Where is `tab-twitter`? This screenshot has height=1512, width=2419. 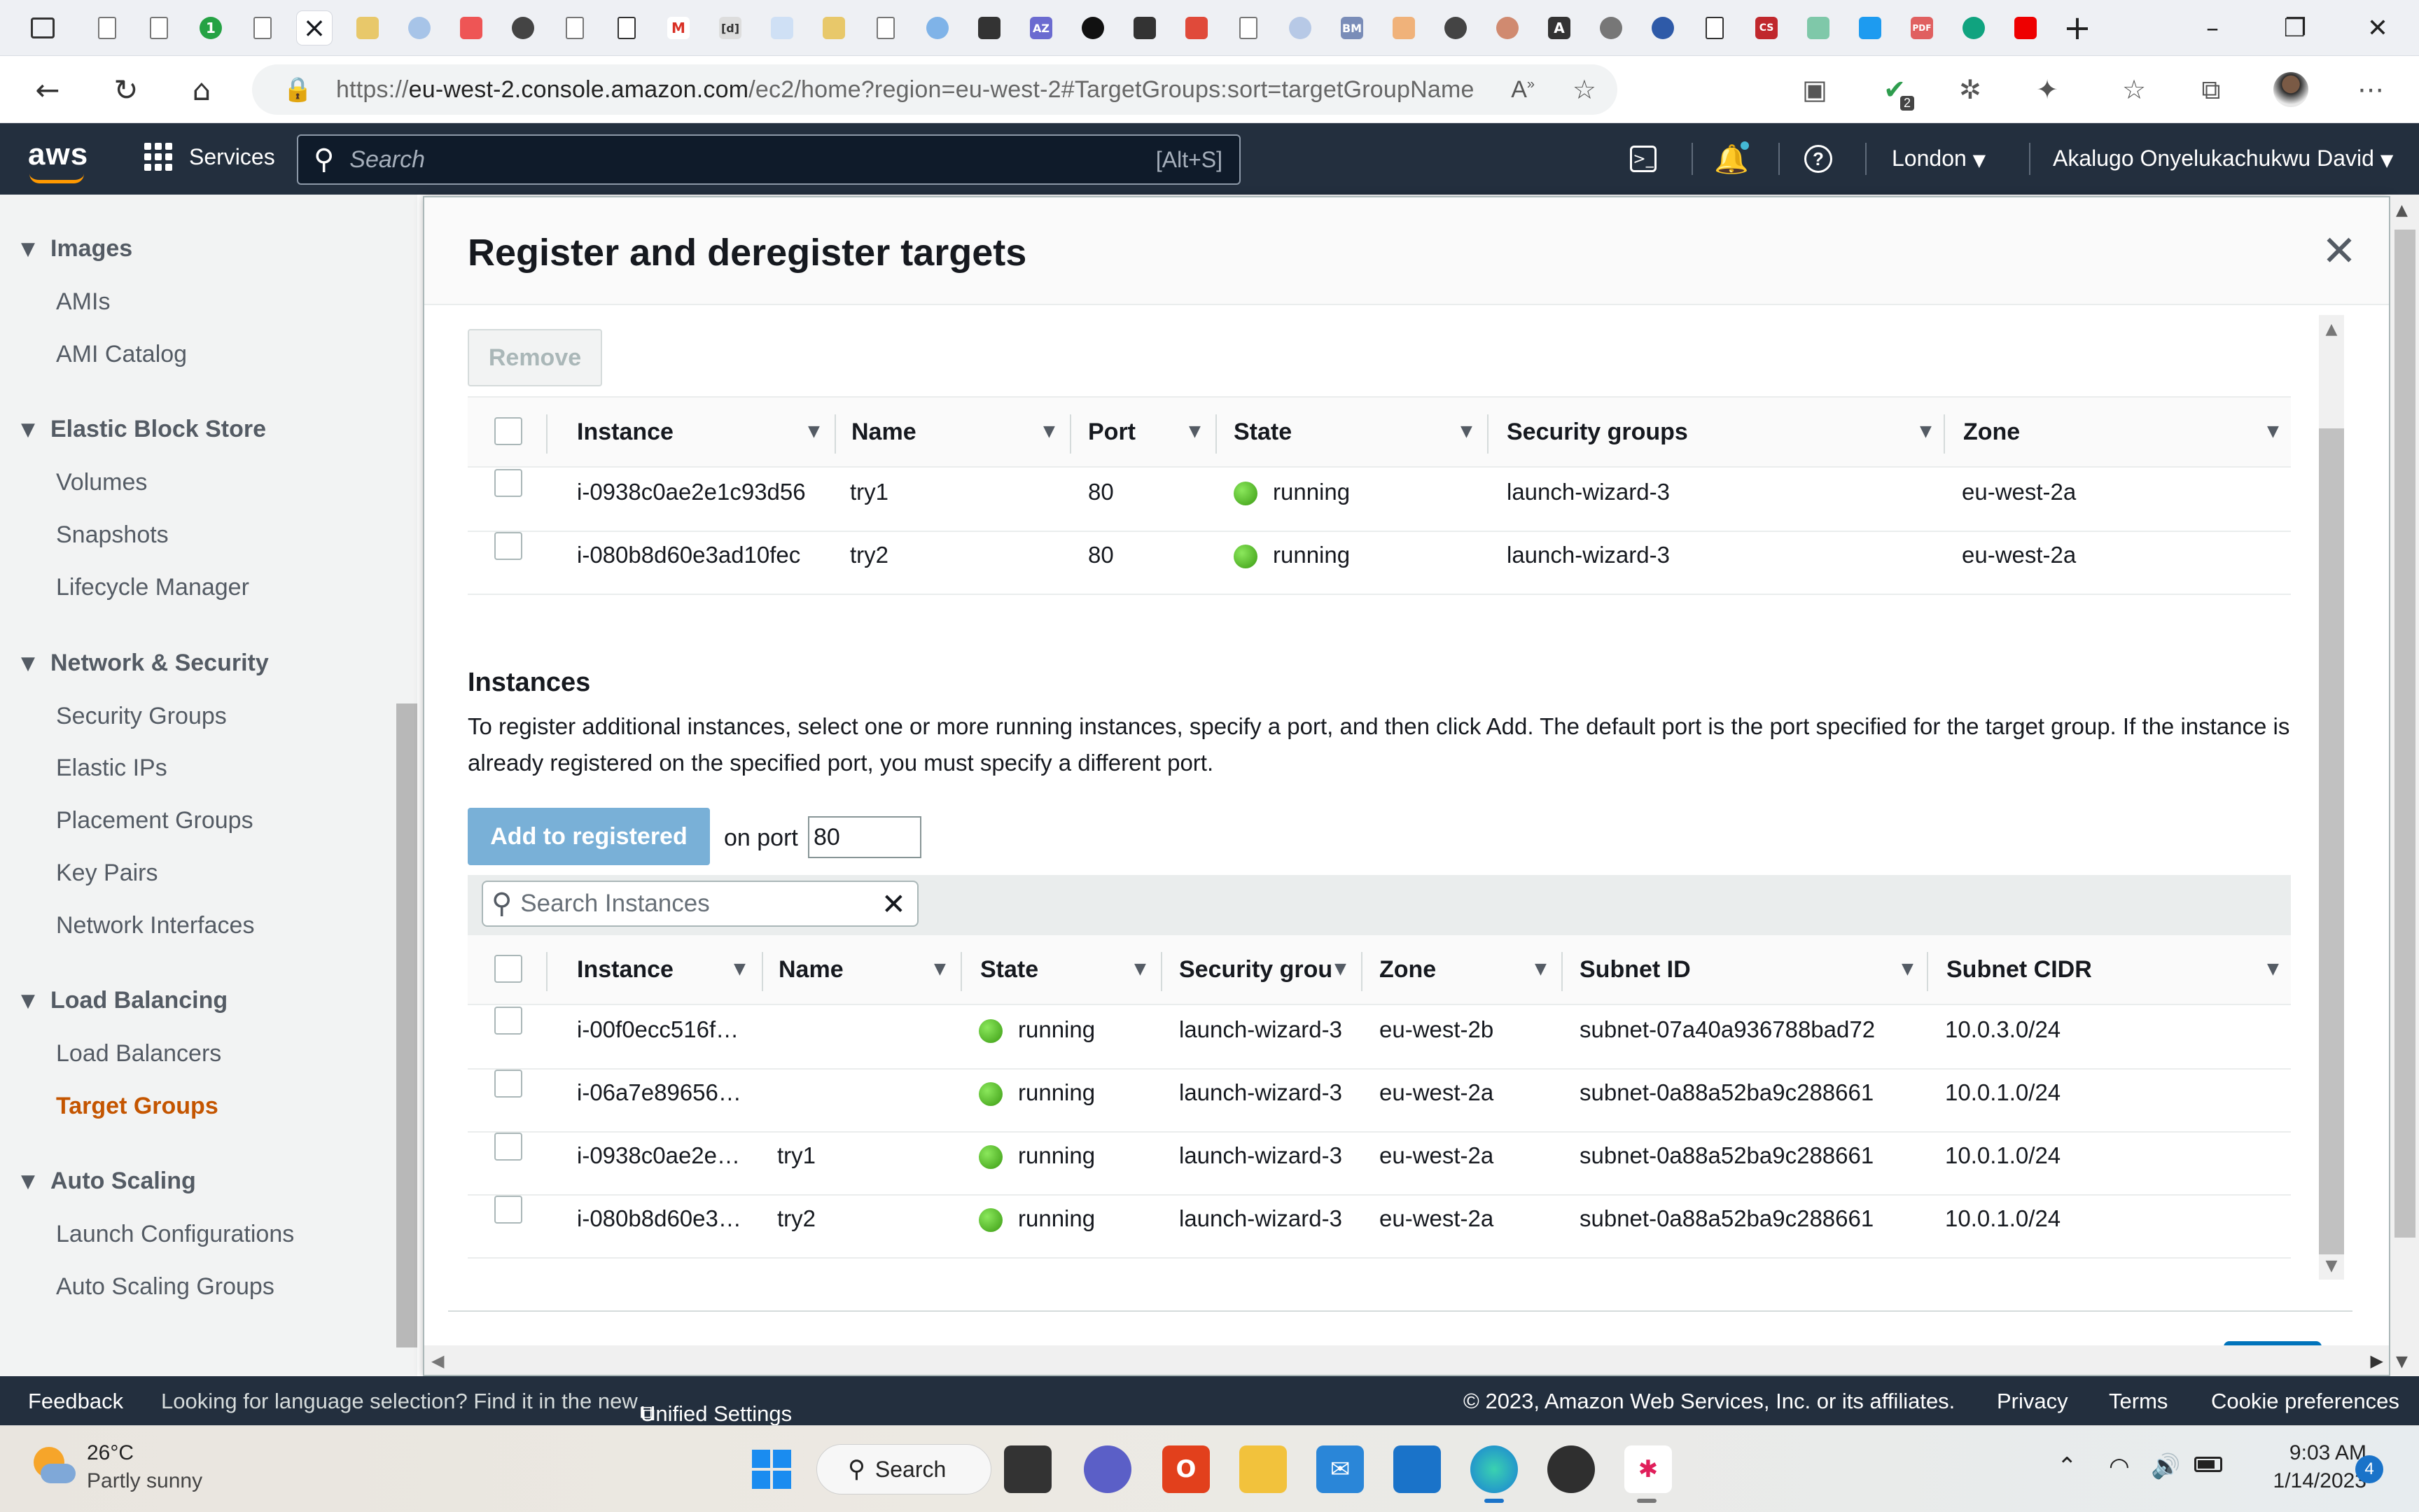 tab-twitter is located at coordinates (1870, 28).